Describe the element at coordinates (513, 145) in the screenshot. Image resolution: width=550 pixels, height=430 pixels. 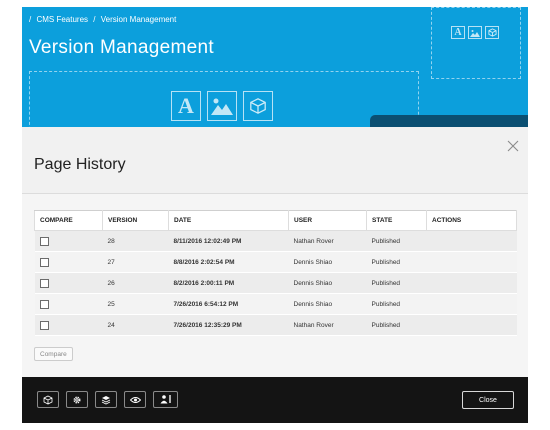
I see `close-icon` at that location.